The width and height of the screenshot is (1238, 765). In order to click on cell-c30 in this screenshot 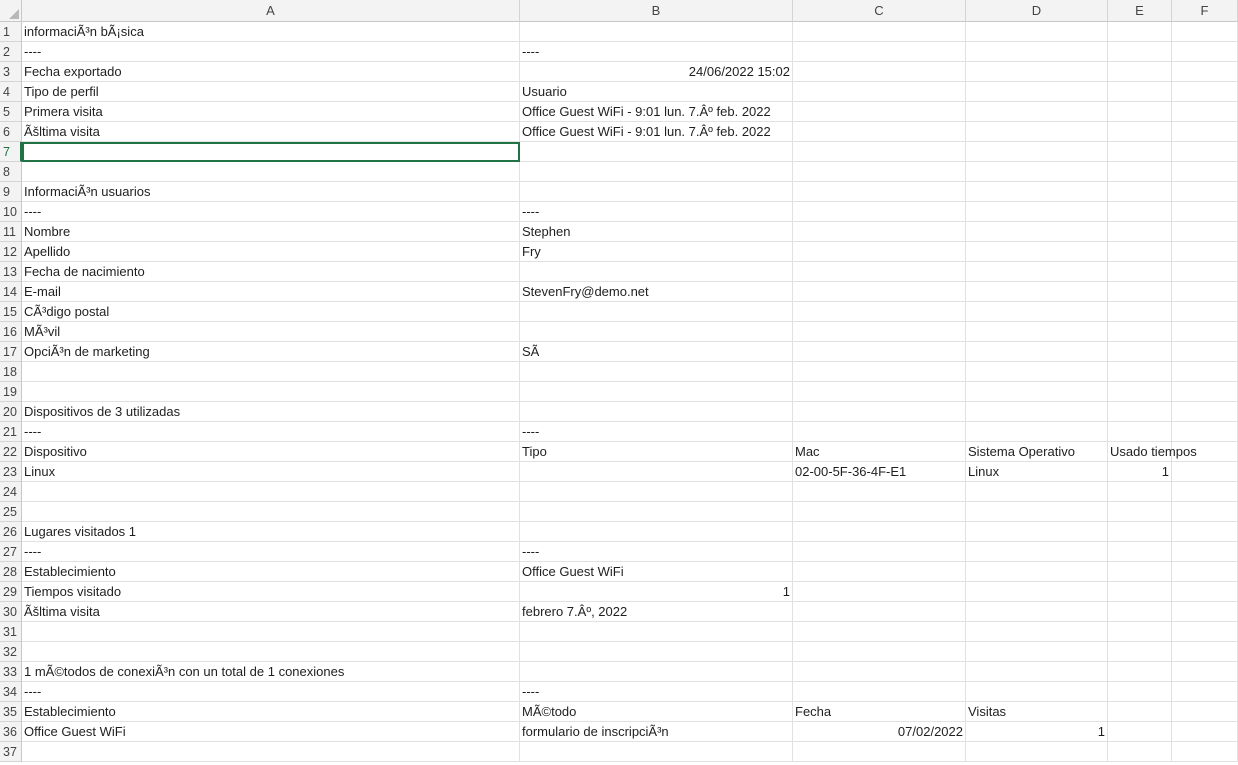, I will do `click(879, 612)`.